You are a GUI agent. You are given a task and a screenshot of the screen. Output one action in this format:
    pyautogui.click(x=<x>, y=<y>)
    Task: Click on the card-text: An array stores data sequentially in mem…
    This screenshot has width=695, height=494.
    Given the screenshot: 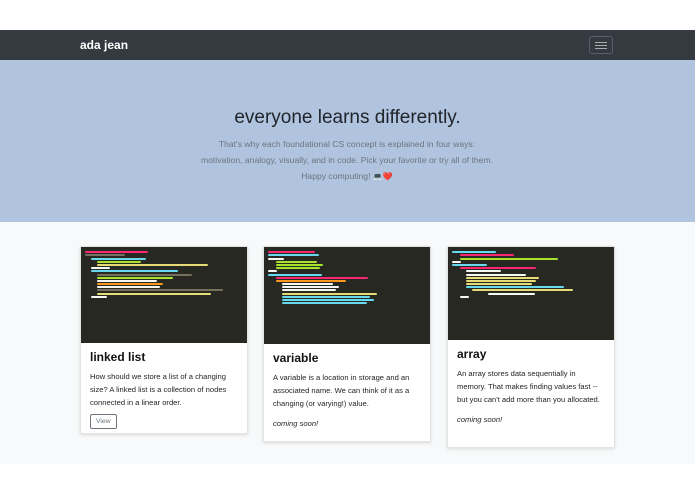 What is the action you would take?
    pyautogui.click(x=528, y=386)
    